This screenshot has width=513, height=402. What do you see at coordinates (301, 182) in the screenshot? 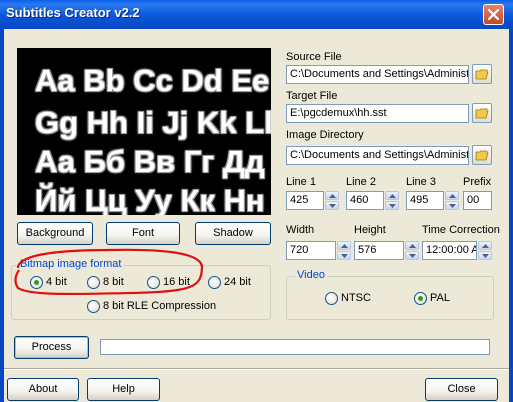
I see `line1-label: Line 1` at bounding box center [301, 182].